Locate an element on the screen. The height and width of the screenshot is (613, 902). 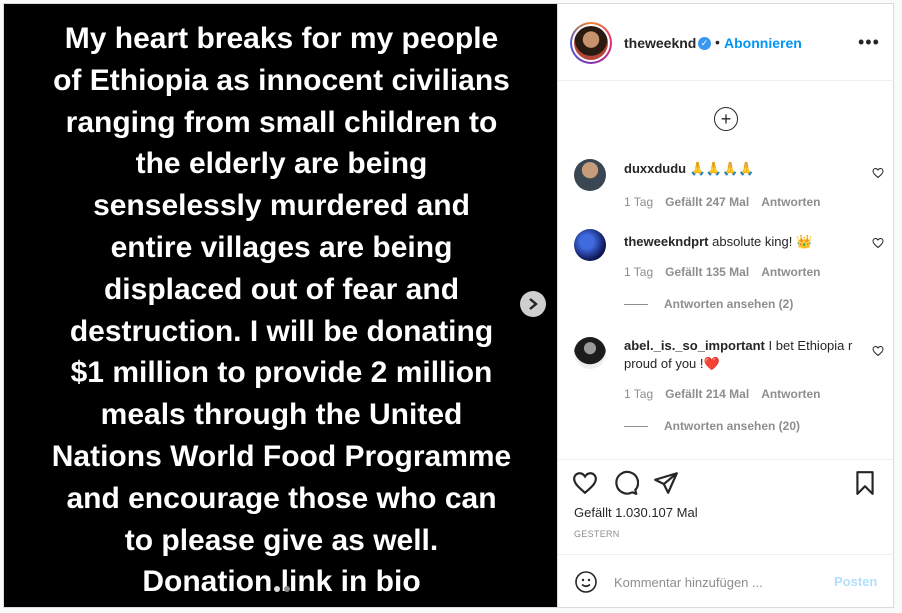
post-text-line: entire villages are being is located at coordinates (281, 247).